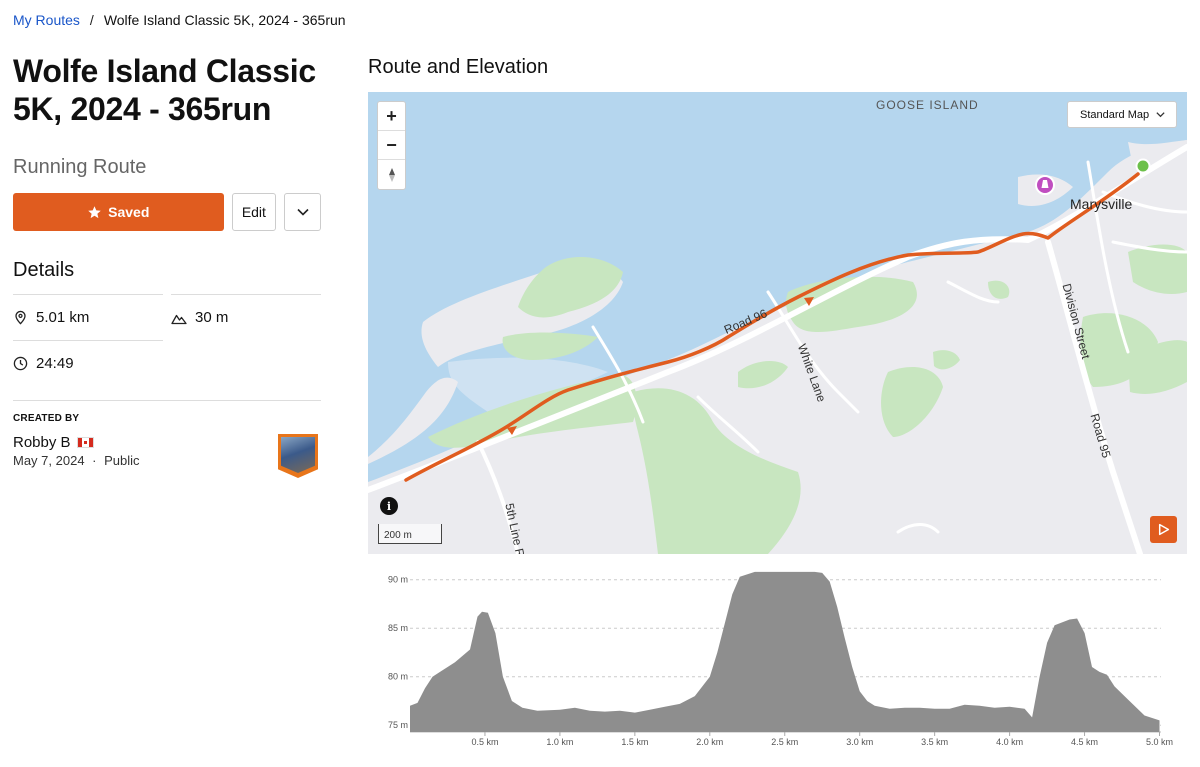  What do you see at coordinates (164, 90) in the screenshot?
I see `page-title: Wolfe Island Classic 5K, 2024 - 365run` at bounding box center [164, 90].